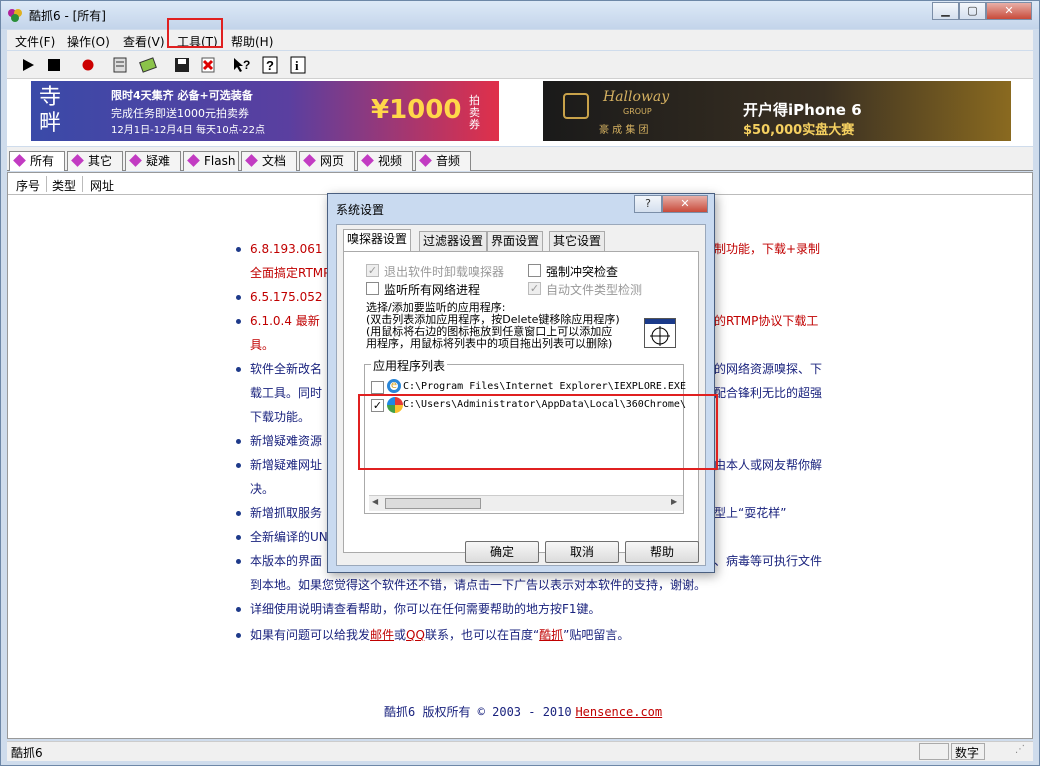 The image size is (1040, 766). What do you see at coordinates (520, 751) in the screenshot?
I see `status-bar: 酷抓6 数字 ⋰` at bounding box center [520, 751].